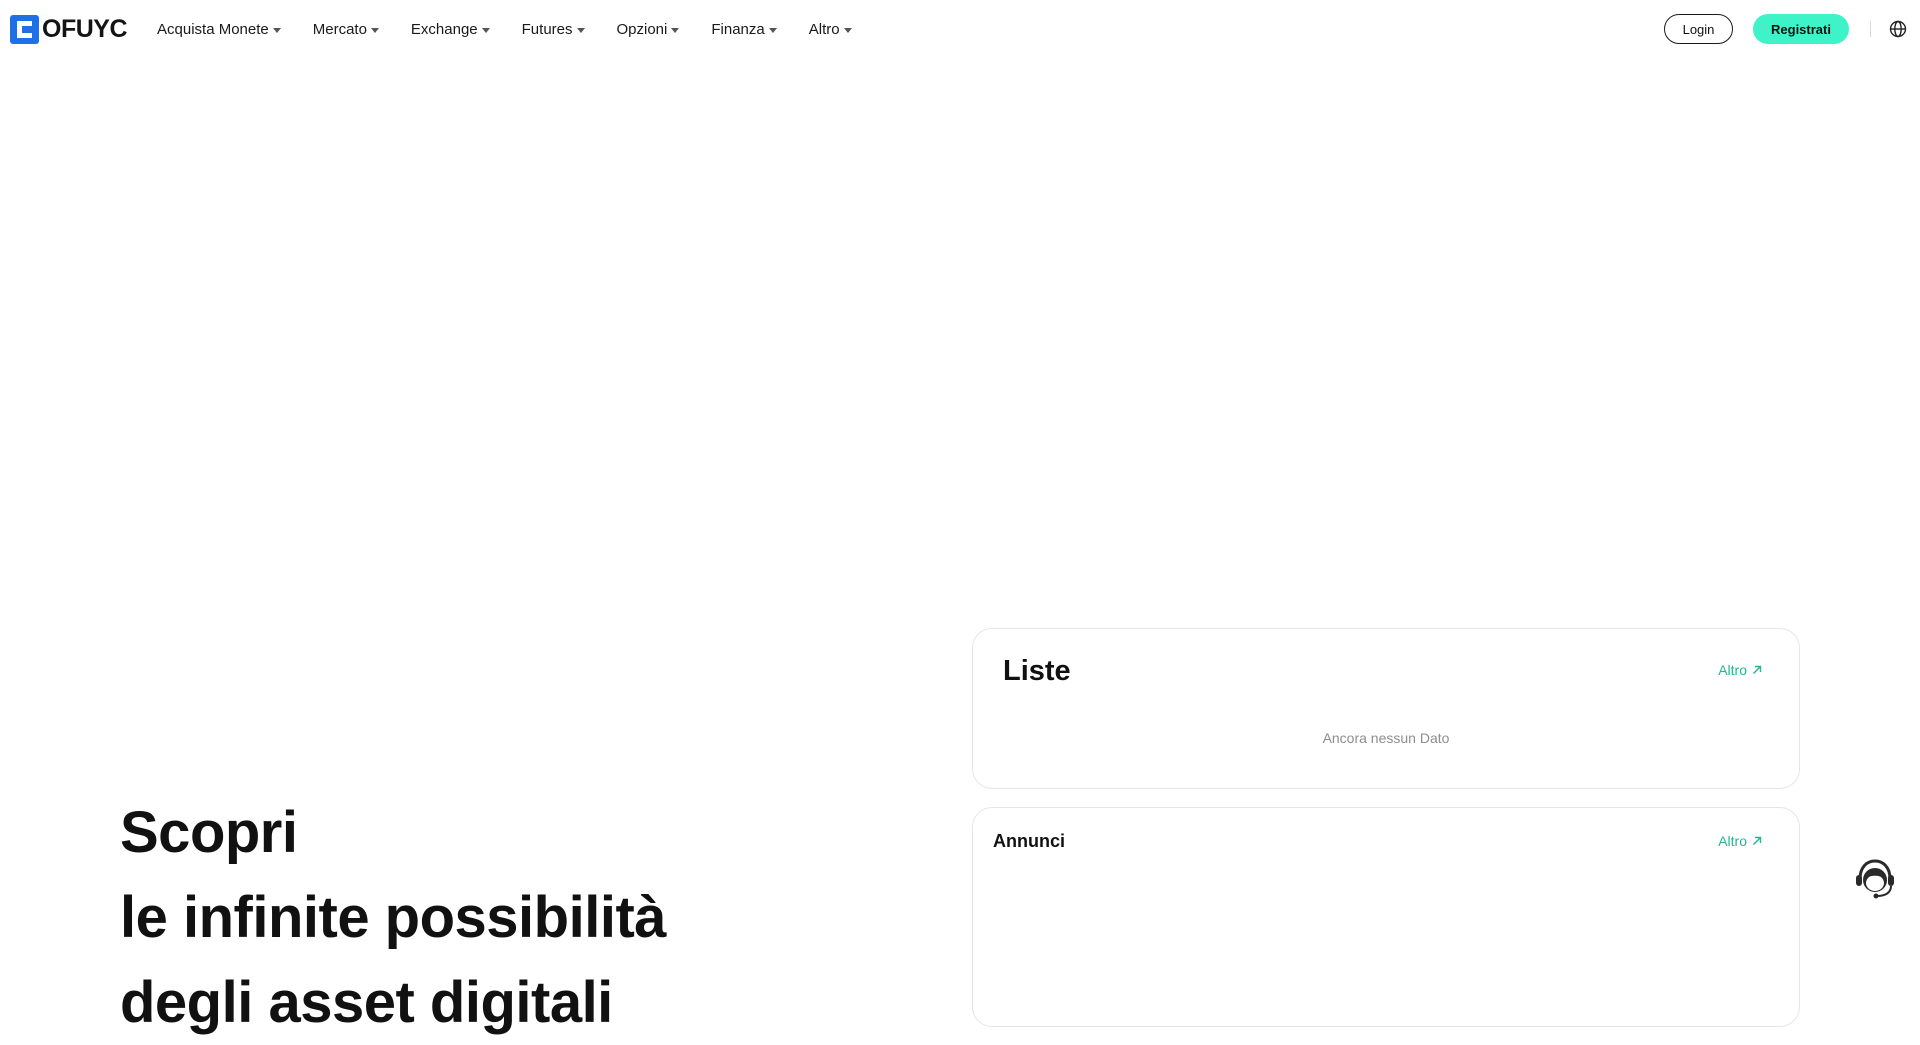 This screenshot has width=1920, height=1045. Describe the element at coordinates (1870, 29) in the screenshot. I see `nav-divider` at that location.